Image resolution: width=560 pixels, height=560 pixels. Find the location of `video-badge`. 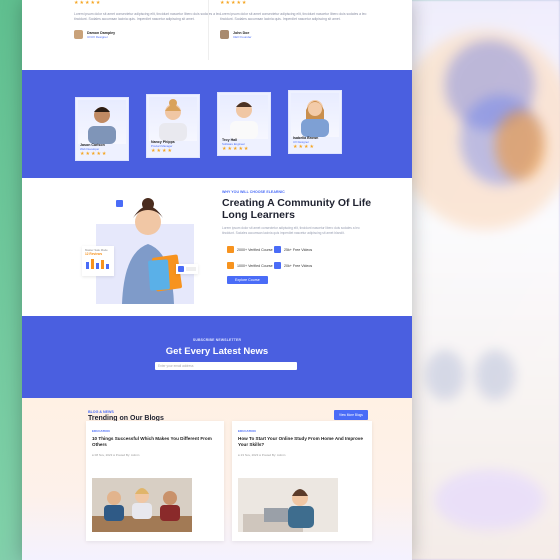

video-badge is located at coordinates (187, 269).